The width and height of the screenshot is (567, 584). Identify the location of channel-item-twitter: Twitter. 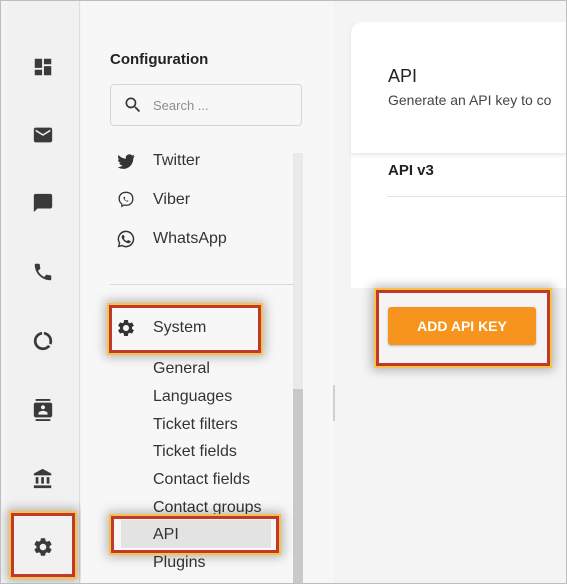
(158, 161).